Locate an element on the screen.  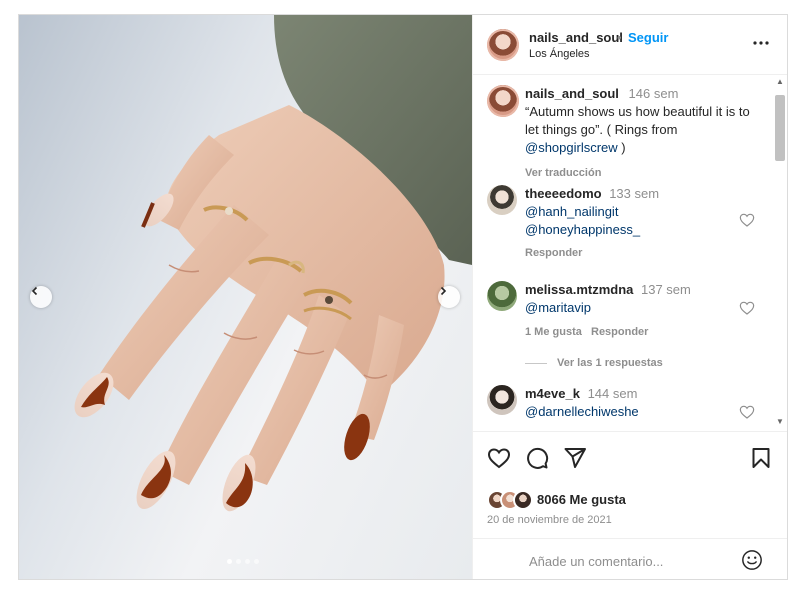
caption-text-end: ) is located at coordinates (621, 147).